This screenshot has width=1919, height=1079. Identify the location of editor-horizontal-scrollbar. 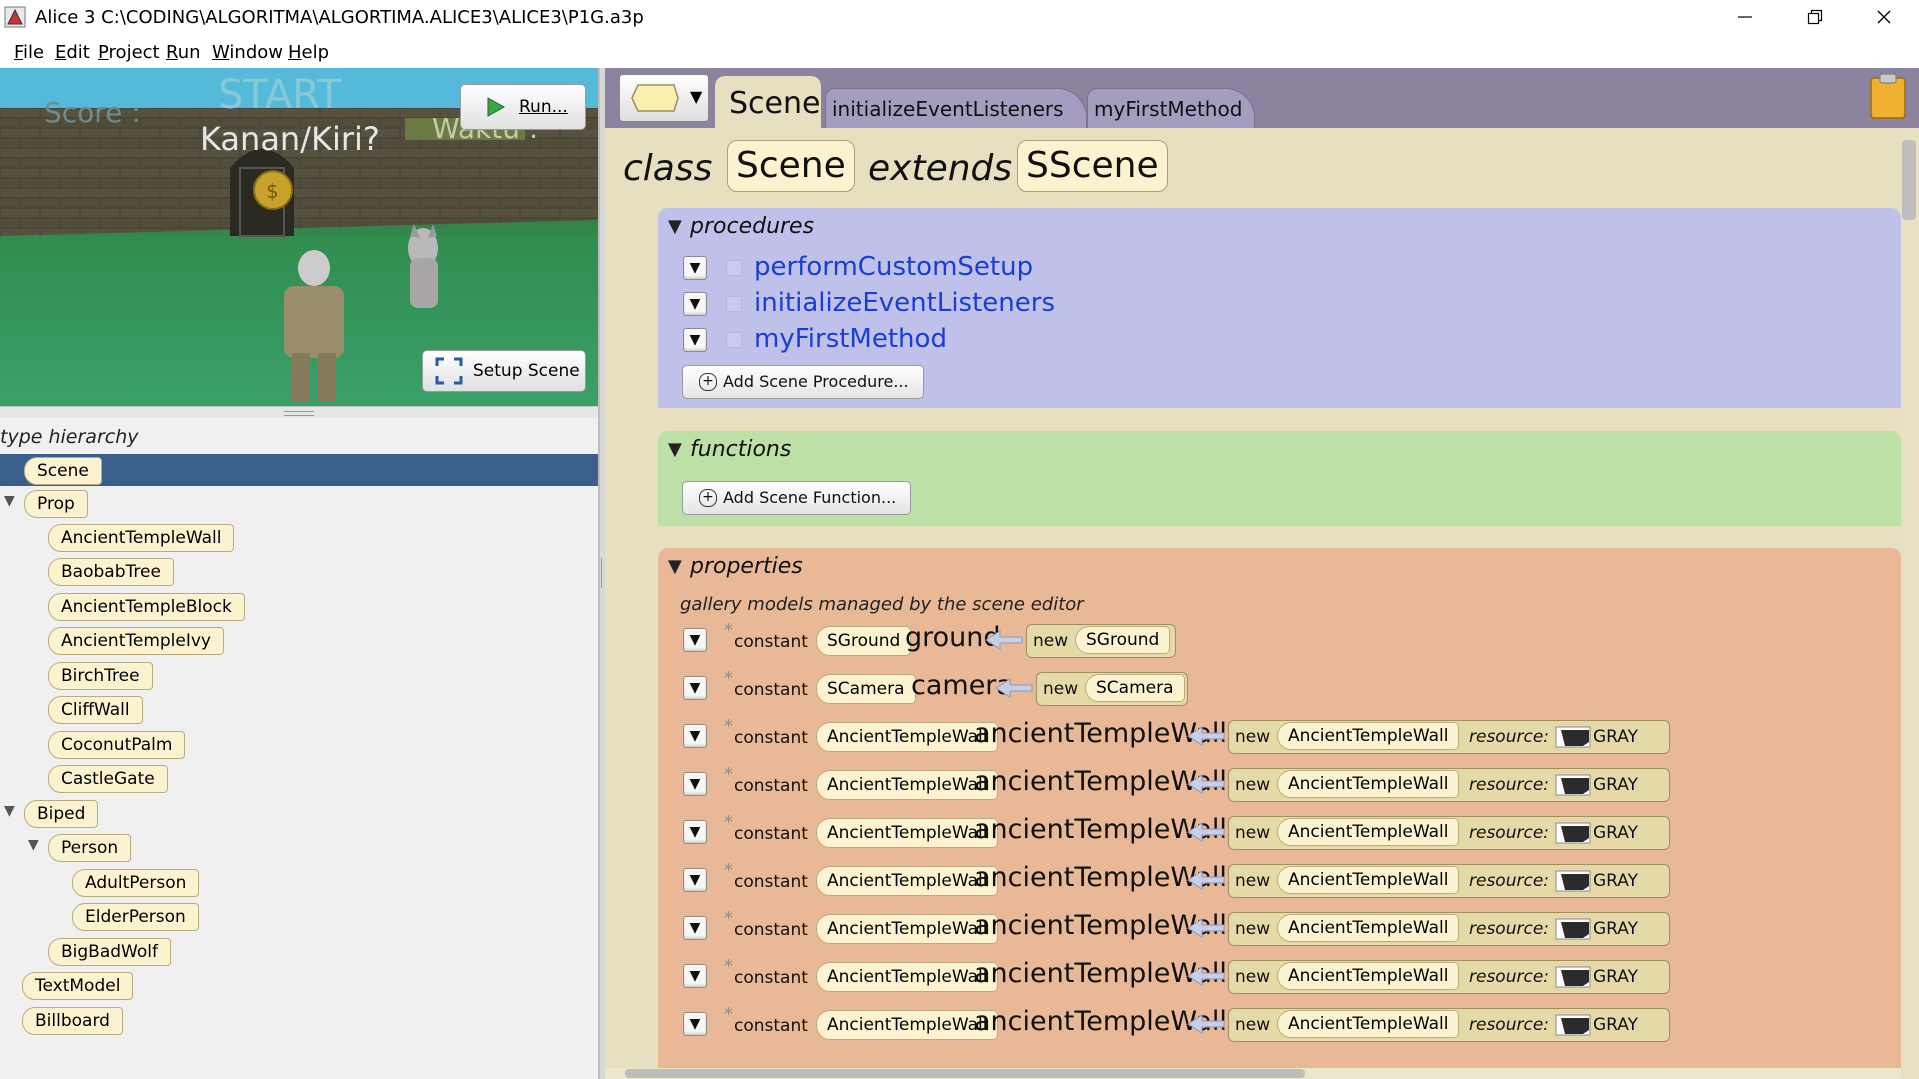
(1253, 1073).